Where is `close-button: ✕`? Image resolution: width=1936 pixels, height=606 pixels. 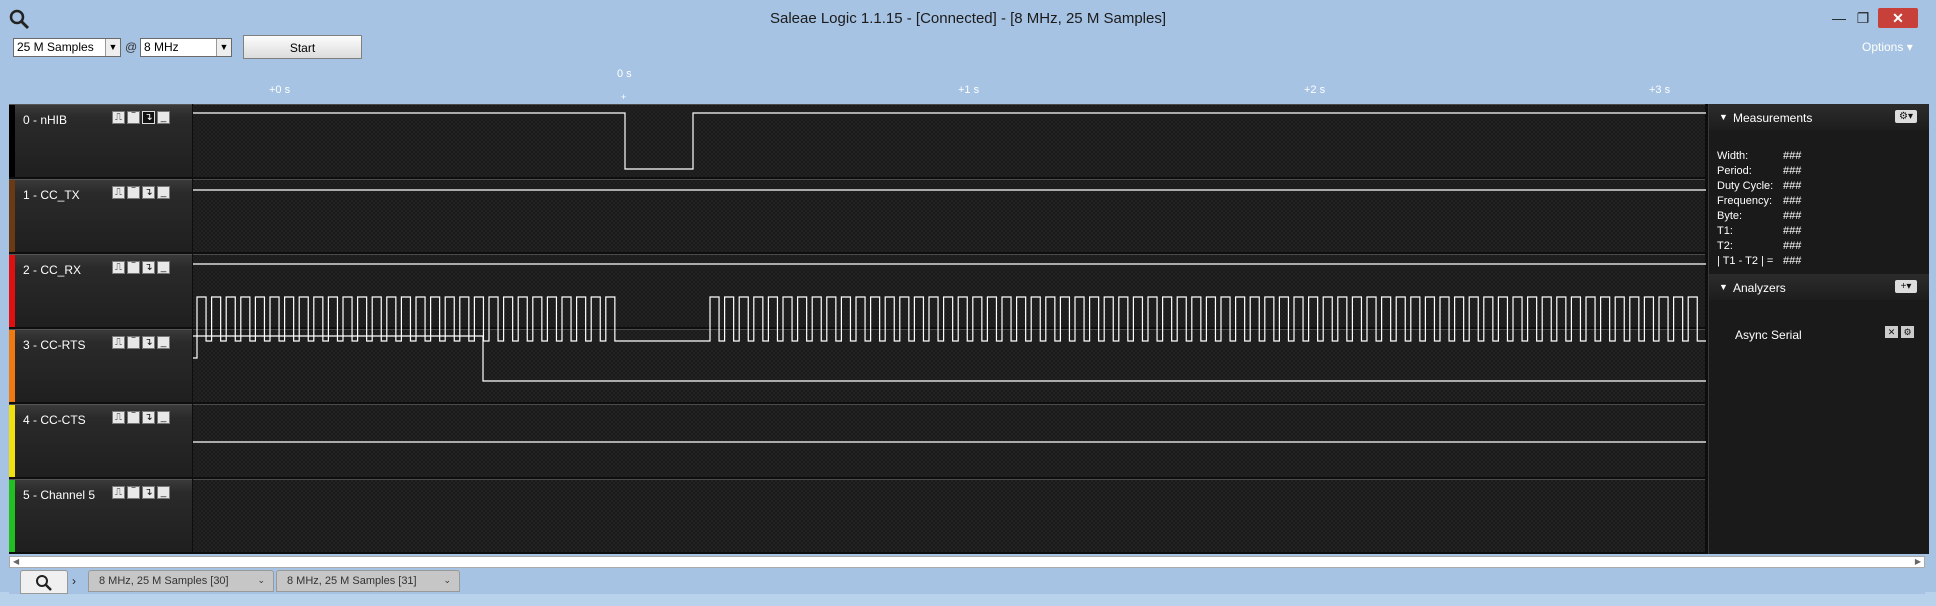
close-button: ✕ is located at coordinates (1898, 18).